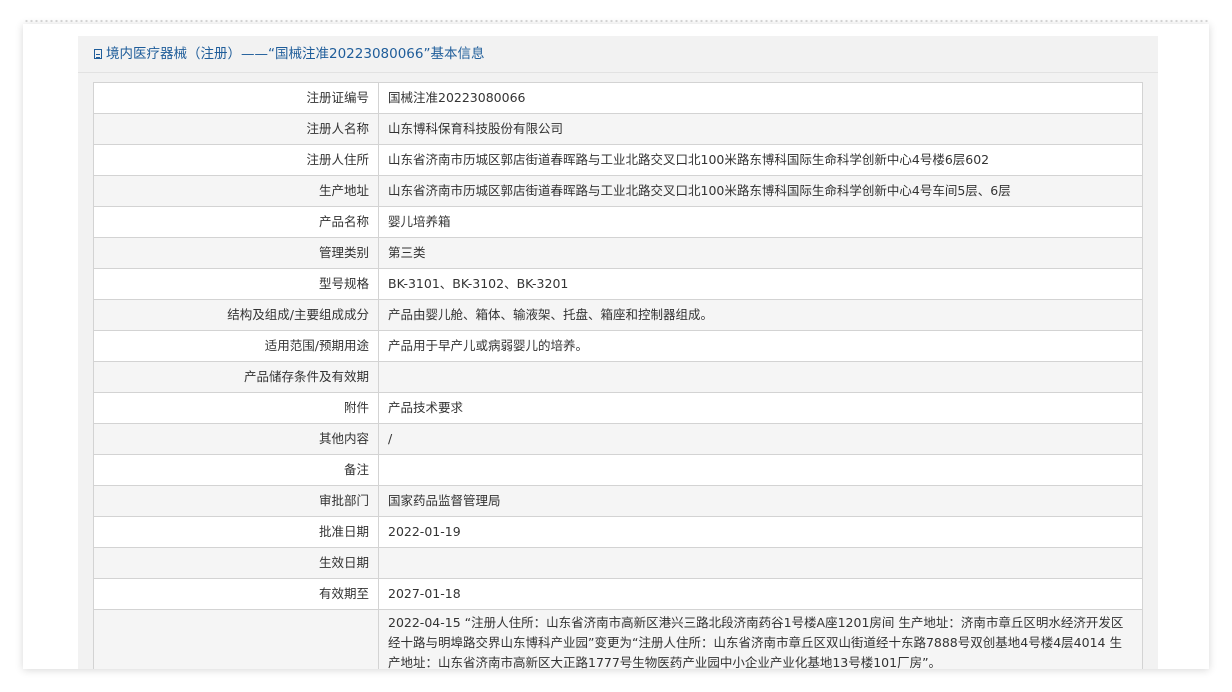 The height and width of the screenshot is (692, 1232). I want to click on row-value: BK-3101、BK-3102、BK-3201, so click(760, 284).